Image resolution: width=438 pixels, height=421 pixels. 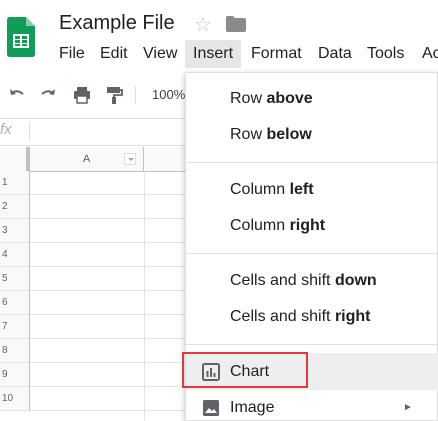 What do you see at coordinates (15, 375) in the screenshot?
I see `row-header: 9` at bounding box center [15, 375].